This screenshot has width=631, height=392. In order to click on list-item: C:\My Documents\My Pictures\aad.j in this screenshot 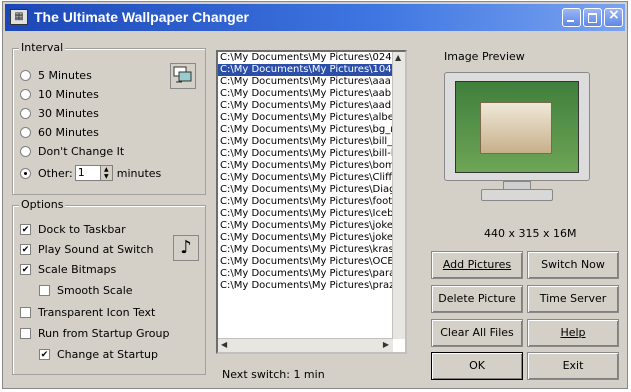, I will do `click(307, 106)`.